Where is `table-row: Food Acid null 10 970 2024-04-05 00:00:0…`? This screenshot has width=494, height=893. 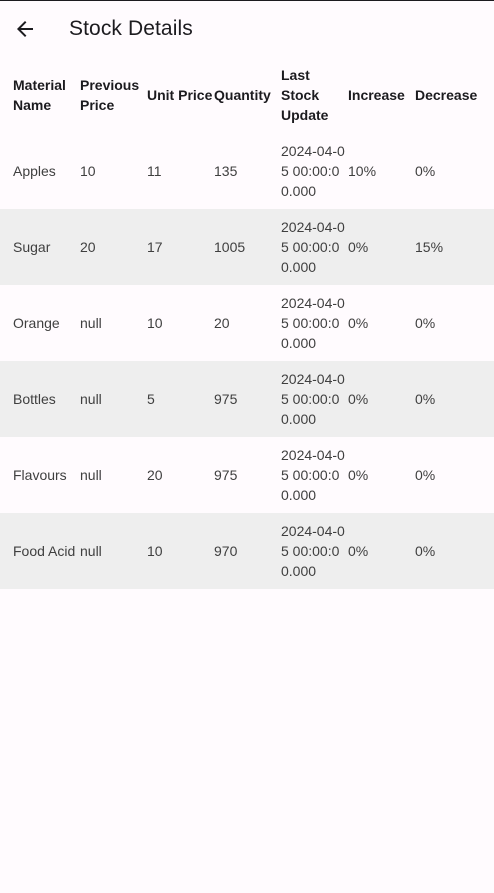
table-row: Food Acid null 10 970 2024-04-05 00:00:0… is located at coordinates (247, 551).